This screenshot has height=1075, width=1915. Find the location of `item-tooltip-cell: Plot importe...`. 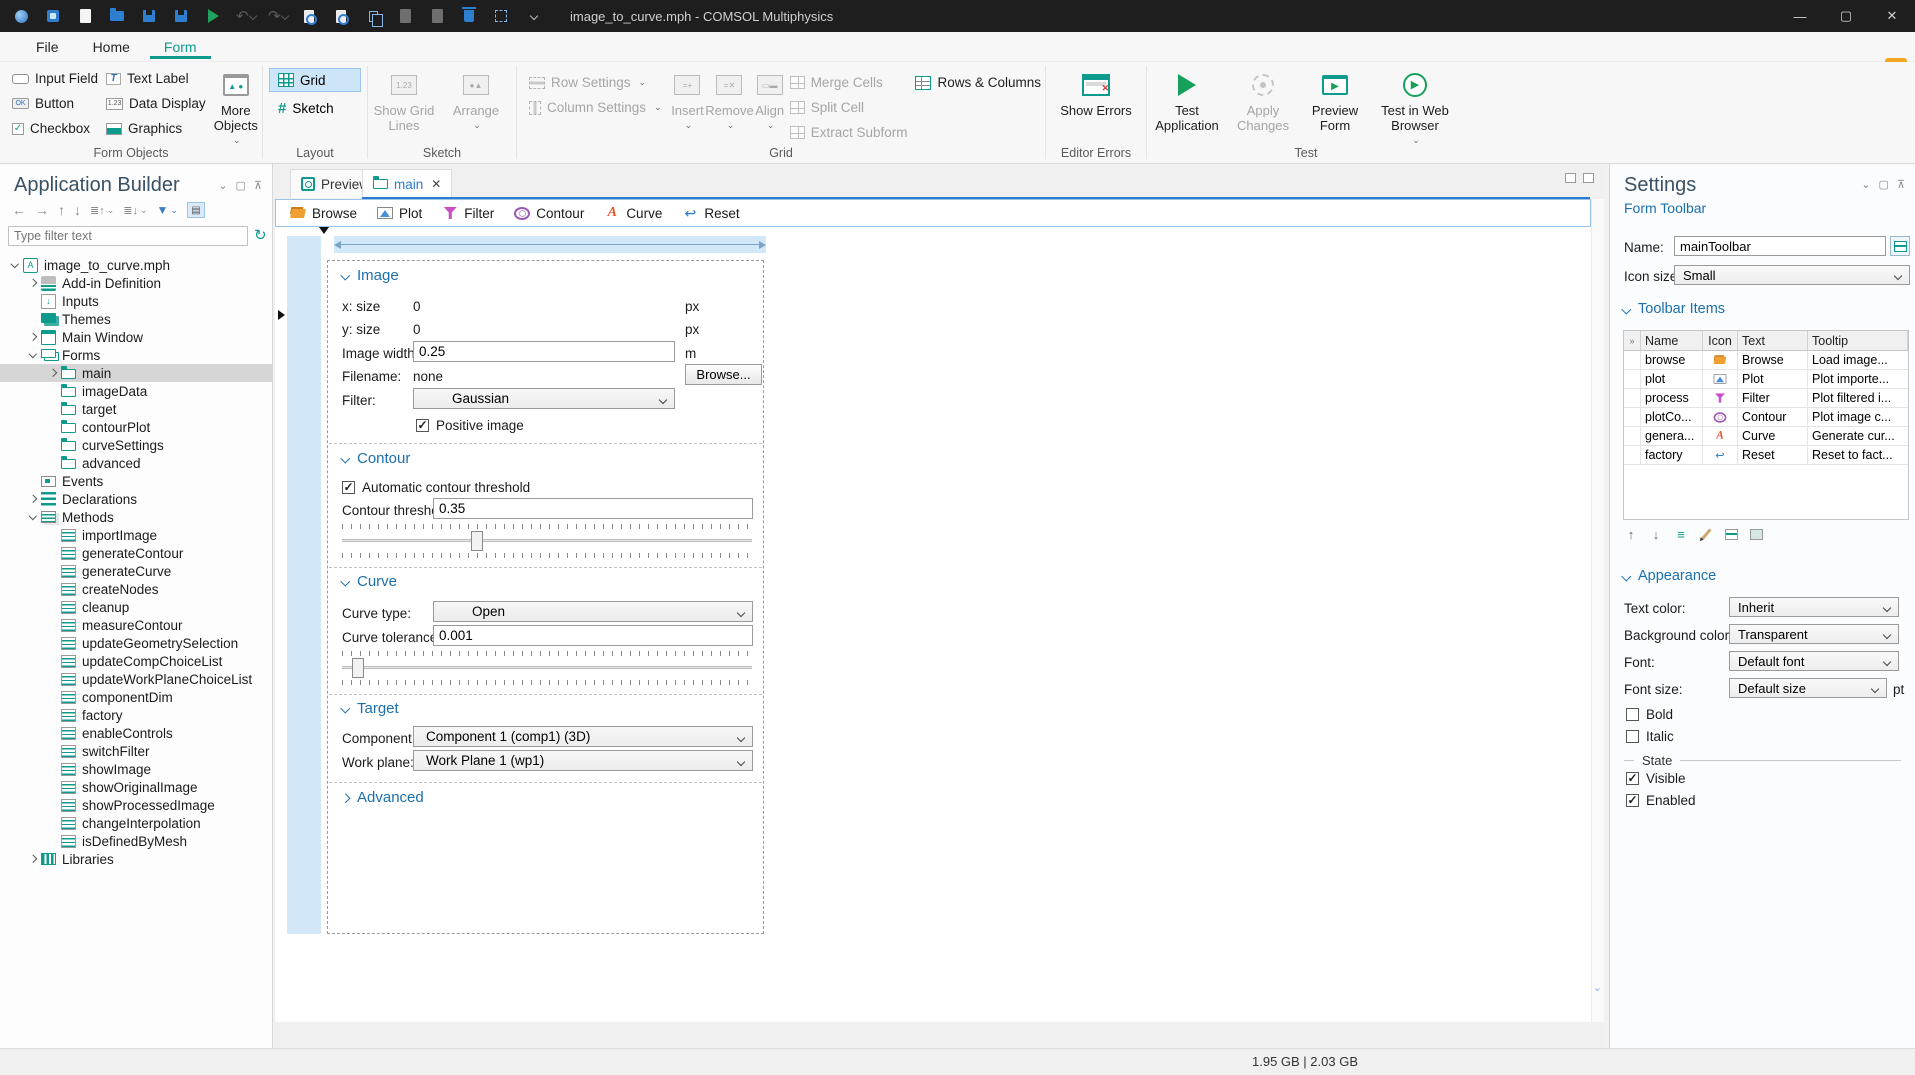

item-tooltip-cell: Plot importe... is located at coordinates (1858, 379).